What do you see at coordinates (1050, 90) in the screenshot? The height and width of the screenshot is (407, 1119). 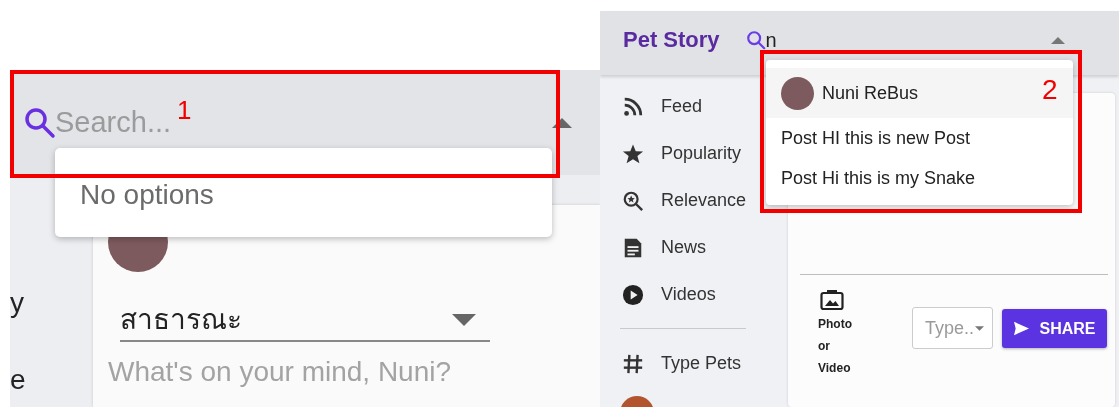 I see `annotation-number: 2` at bounding box center [1050, 90].